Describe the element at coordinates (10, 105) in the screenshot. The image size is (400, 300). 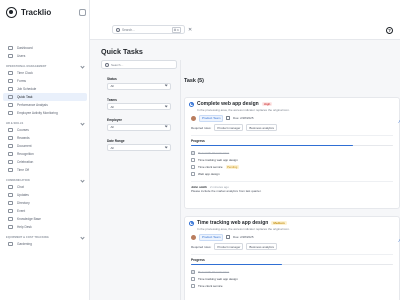
I see `chart-icon` at that location.